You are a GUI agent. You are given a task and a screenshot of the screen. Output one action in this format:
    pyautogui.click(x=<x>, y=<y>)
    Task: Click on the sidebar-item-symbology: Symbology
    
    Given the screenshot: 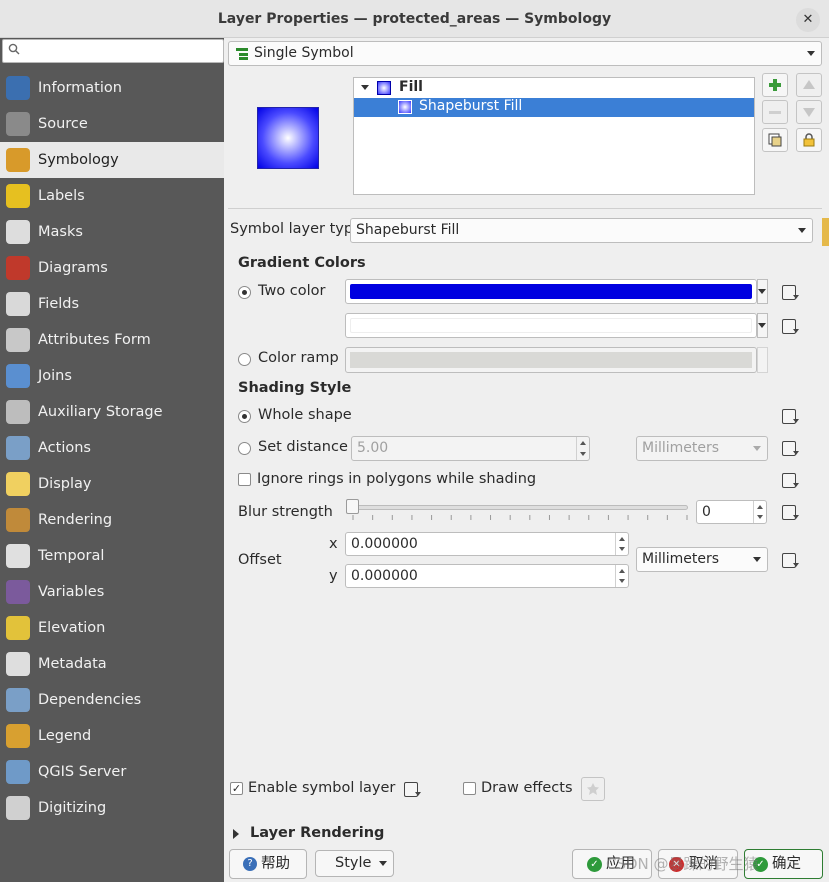 What is the action you would take?
    pyautogui.click(x=112, y=160)
    